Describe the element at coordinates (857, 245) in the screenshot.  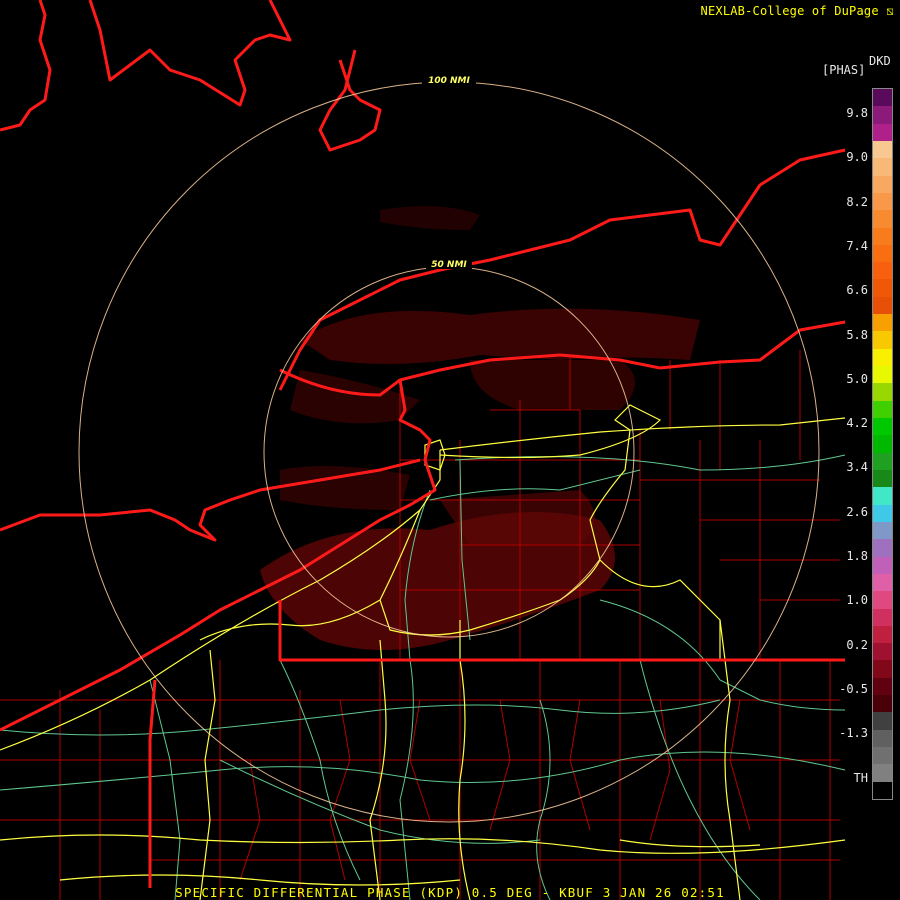
I see `legend-tick-label: 7.4` at that location.